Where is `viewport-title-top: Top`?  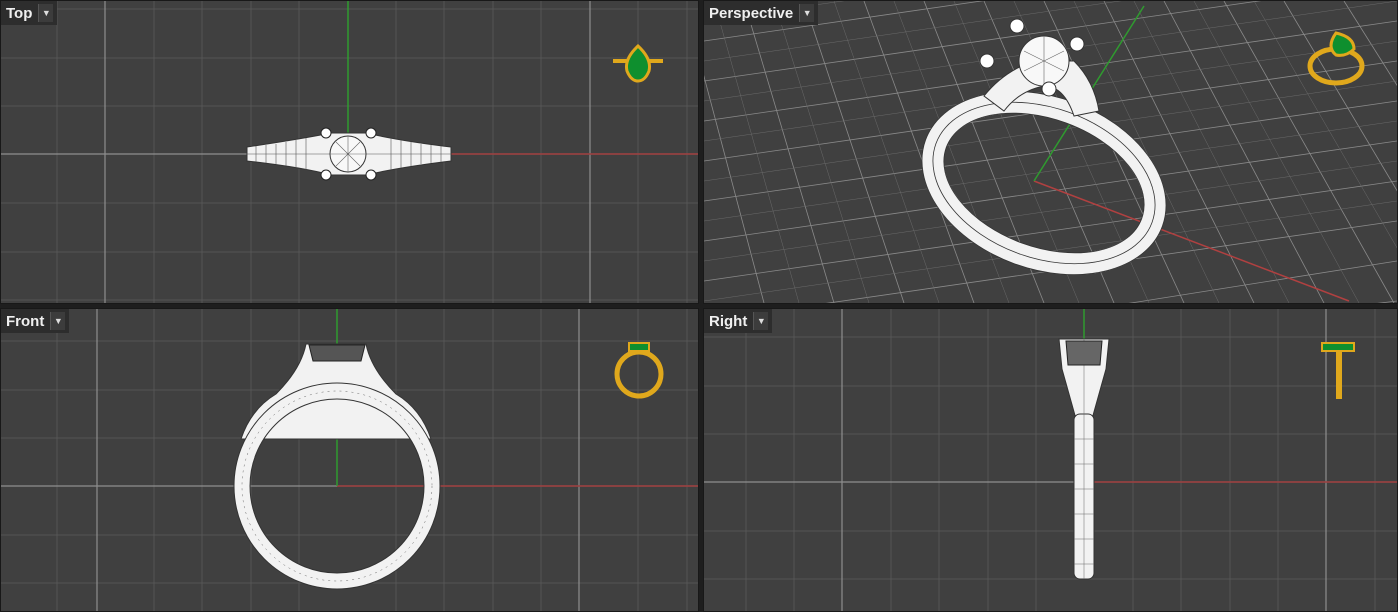 viewport-title-top: Top is located at coordinates (19, 13).